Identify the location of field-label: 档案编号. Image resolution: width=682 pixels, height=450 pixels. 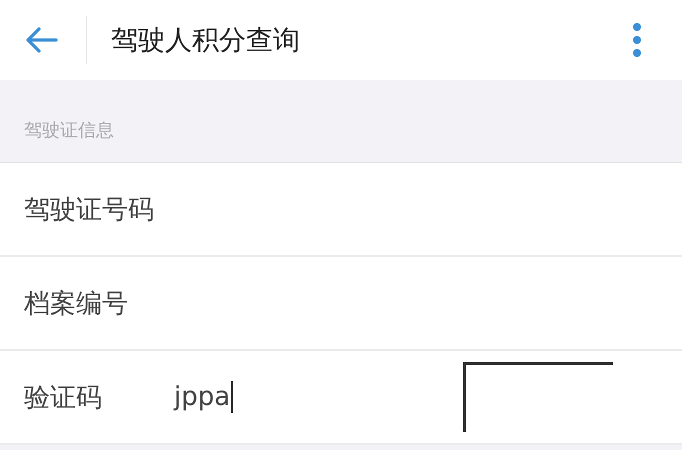
(76, 304).